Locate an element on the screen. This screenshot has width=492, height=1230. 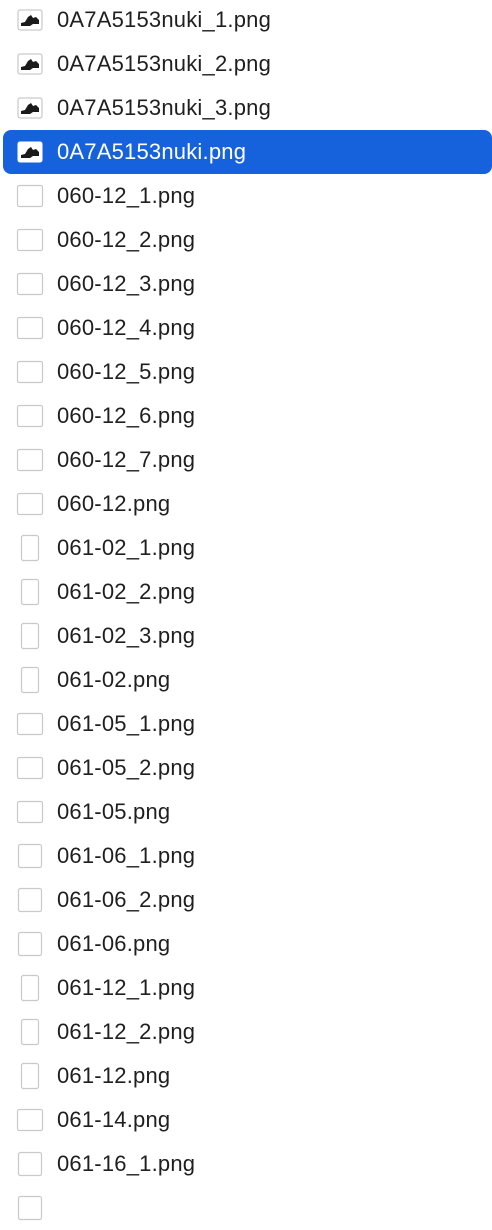
file-name: 060-12_1.png is located at coordinates (126, 195).